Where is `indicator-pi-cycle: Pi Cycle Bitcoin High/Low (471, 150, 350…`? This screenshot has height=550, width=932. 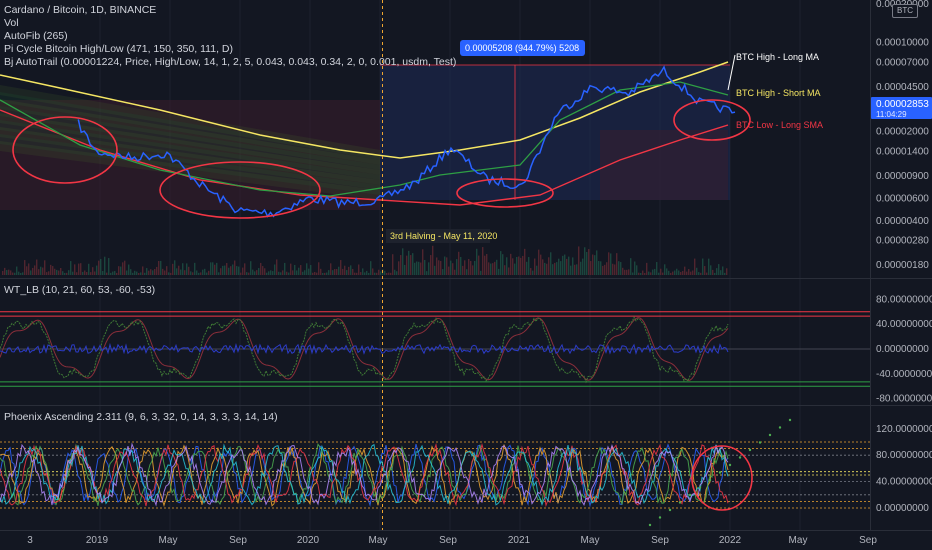 indicator-pi-cycle: Pi Cycle Bitcoin High/Low (471, 150, 350… is located at coordinates (118, 49).